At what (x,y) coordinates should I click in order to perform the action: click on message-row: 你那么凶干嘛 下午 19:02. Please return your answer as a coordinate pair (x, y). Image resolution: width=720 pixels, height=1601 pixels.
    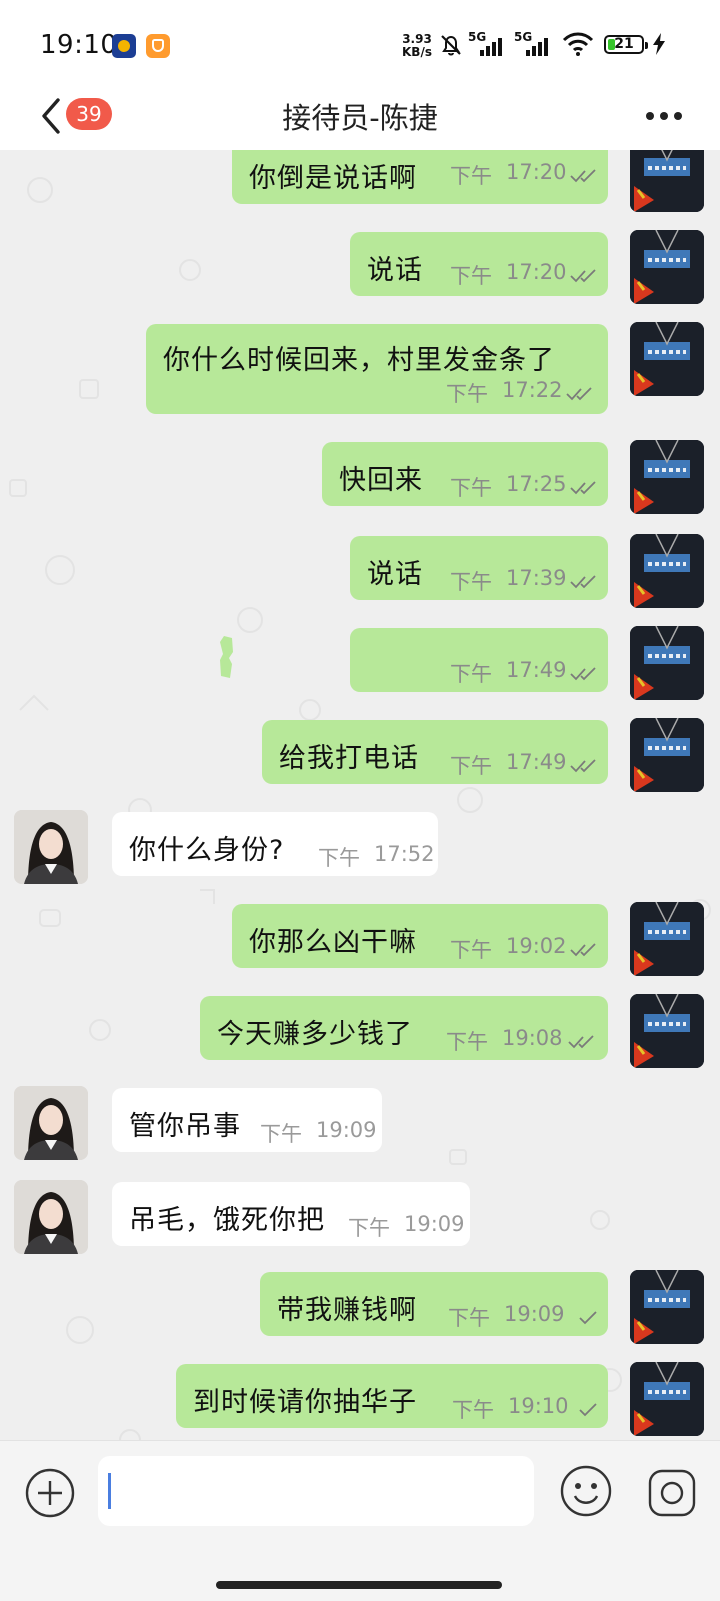
    Looking at the image, I should click on (360, 939).